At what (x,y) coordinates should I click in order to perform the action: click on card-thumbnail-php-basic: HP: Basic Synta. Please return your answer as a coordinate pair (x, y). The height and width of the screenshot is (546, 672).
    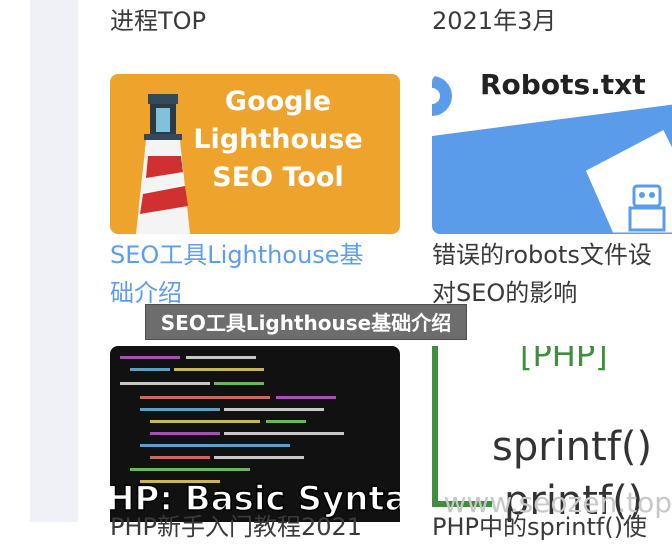
    Looking at the image, I should click on (255, 434).